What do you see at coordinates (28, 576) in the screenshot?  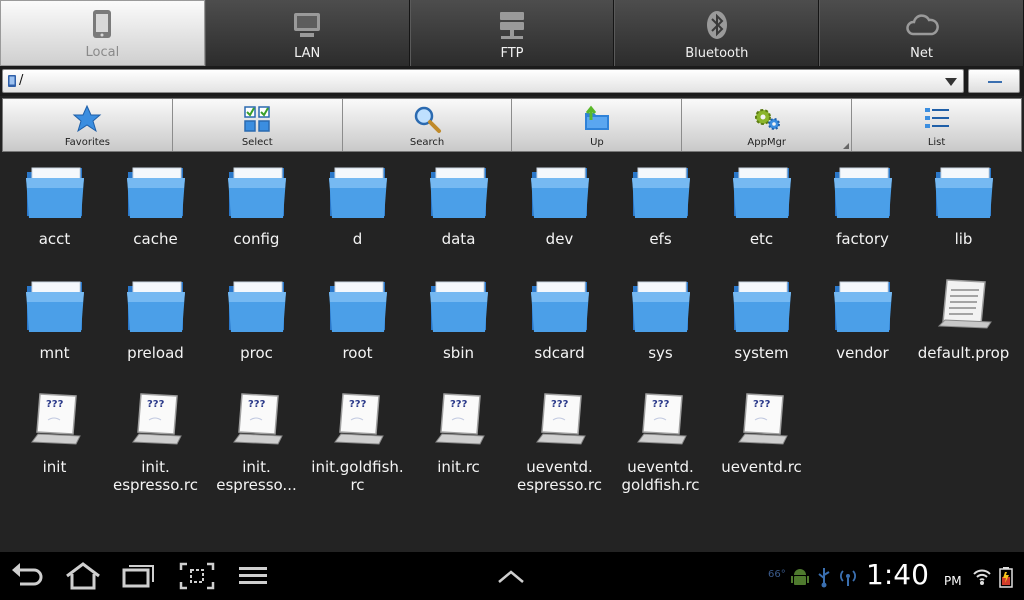 I see `back-icon` at bounding box center [28, 576].